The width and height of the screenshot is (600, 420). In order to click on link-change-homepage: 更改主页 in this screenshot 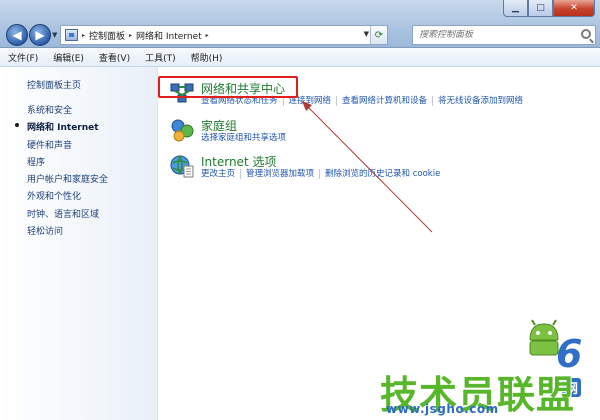, I will do `click(220, 174)`.